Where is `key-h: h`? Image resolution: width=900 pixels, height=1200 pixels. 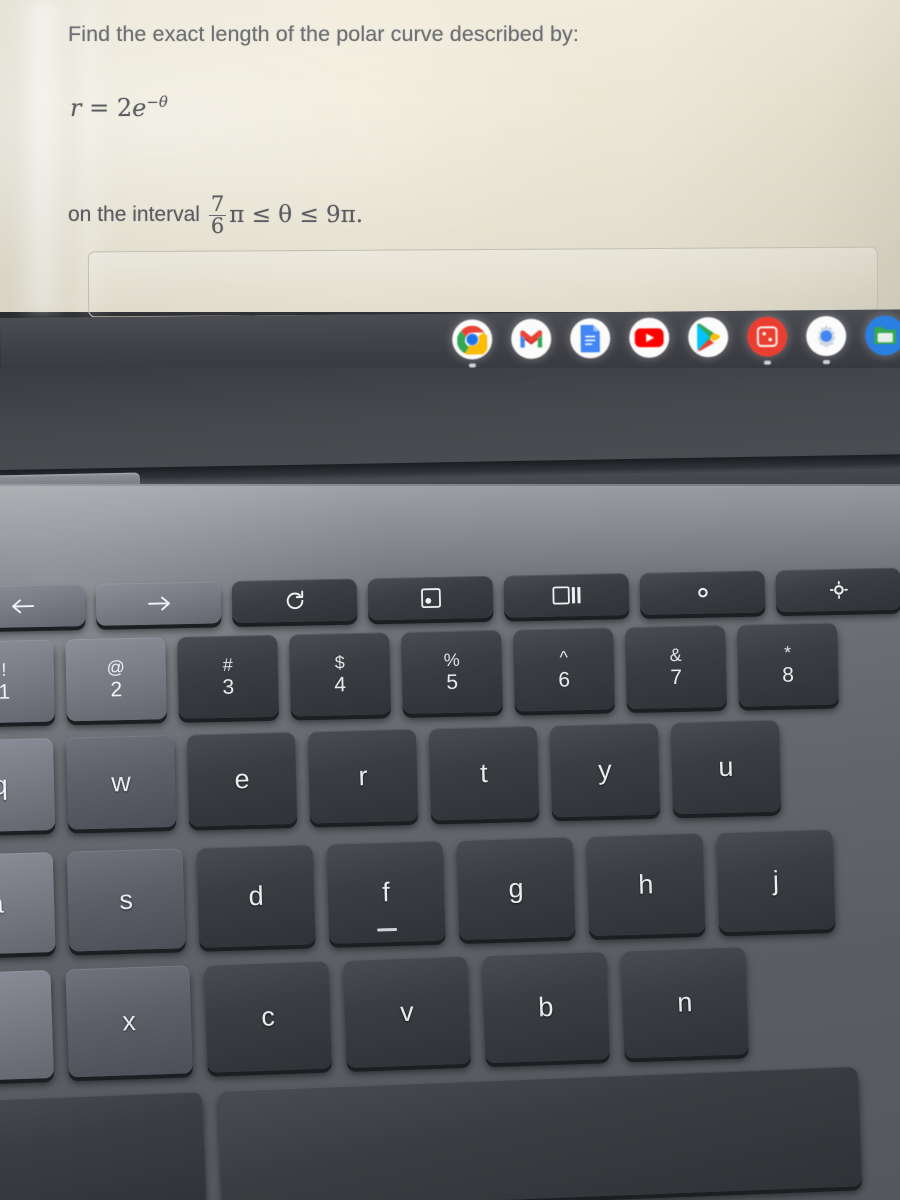 key-h: h is located at coordinates (646, 884).